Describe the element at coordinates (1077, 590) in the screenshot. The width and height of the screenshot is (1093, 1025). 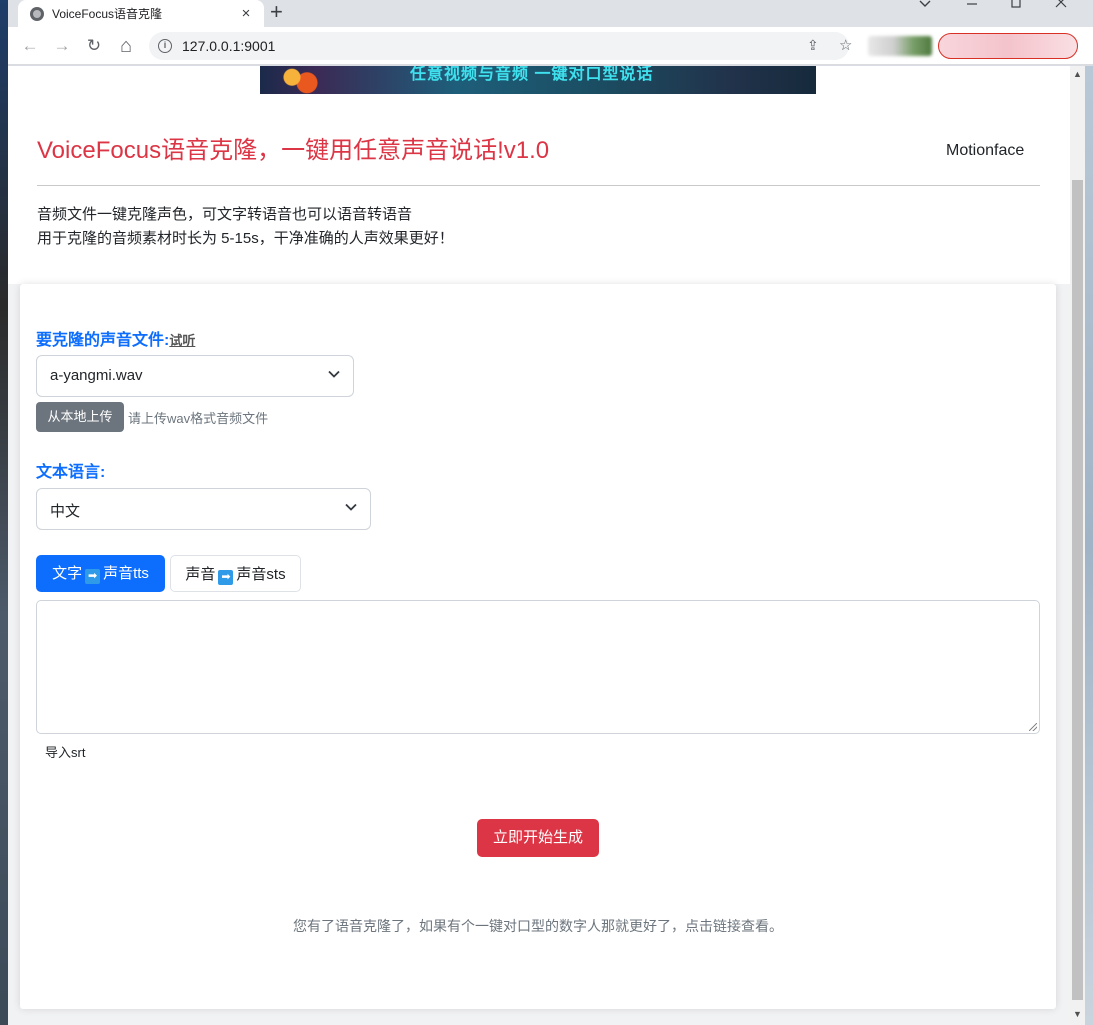
I see `scroll-thumb` at that location.